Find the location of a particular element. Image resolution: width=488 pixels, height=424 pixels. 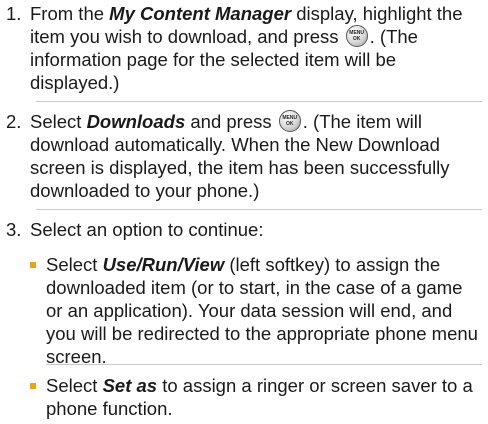

menu-path: Downloads is located at coordinates (136, 121).